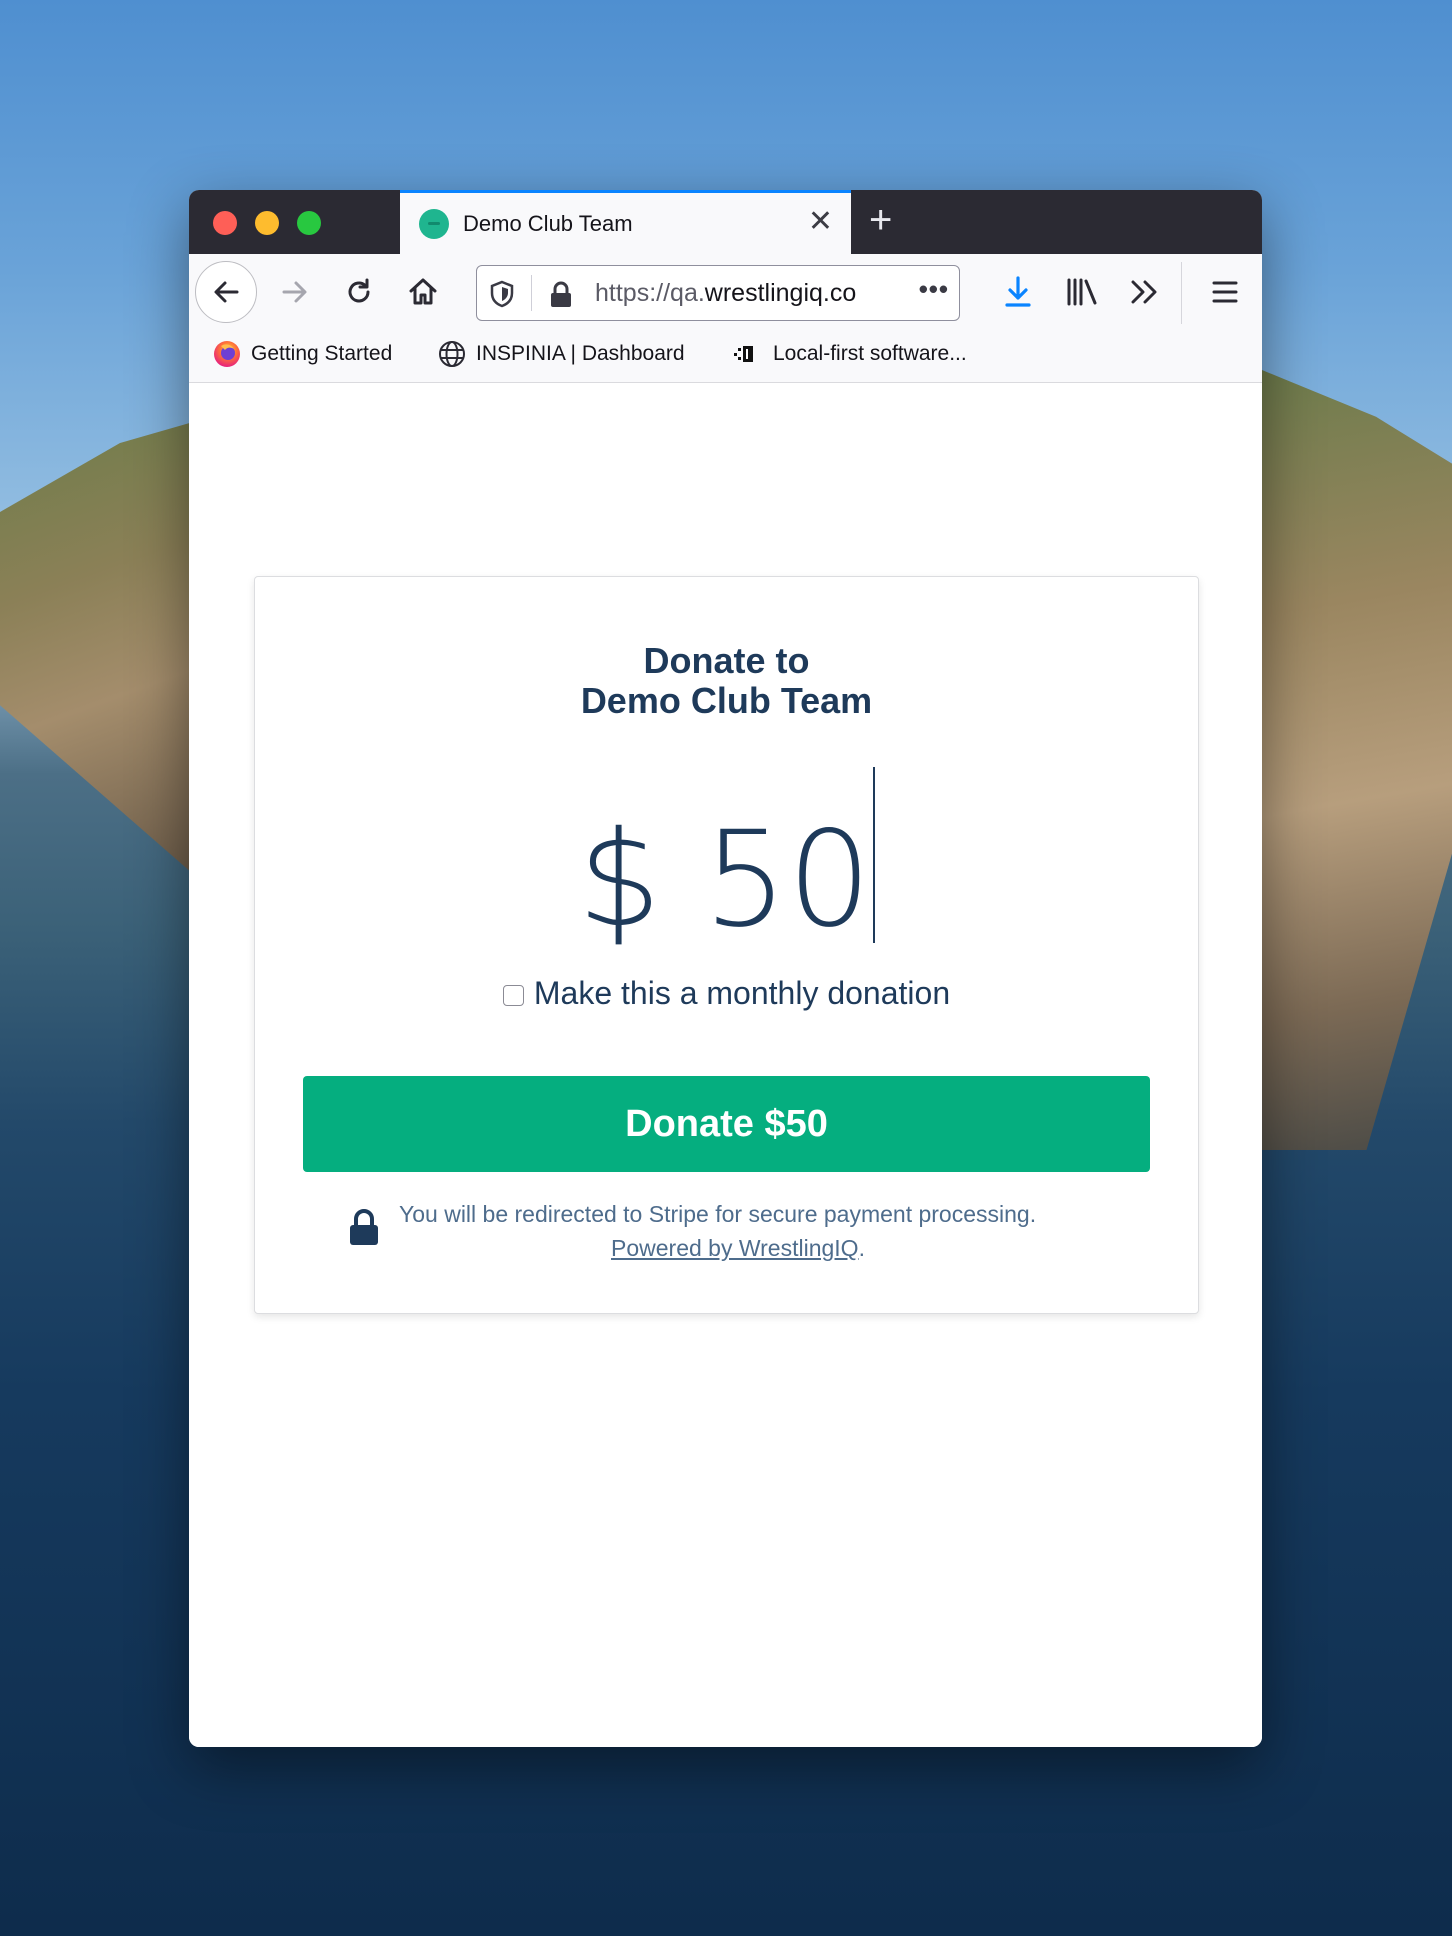 This screenshot has height=1936, width=1452. I want to click on downloads-button, so click(1018, 292).